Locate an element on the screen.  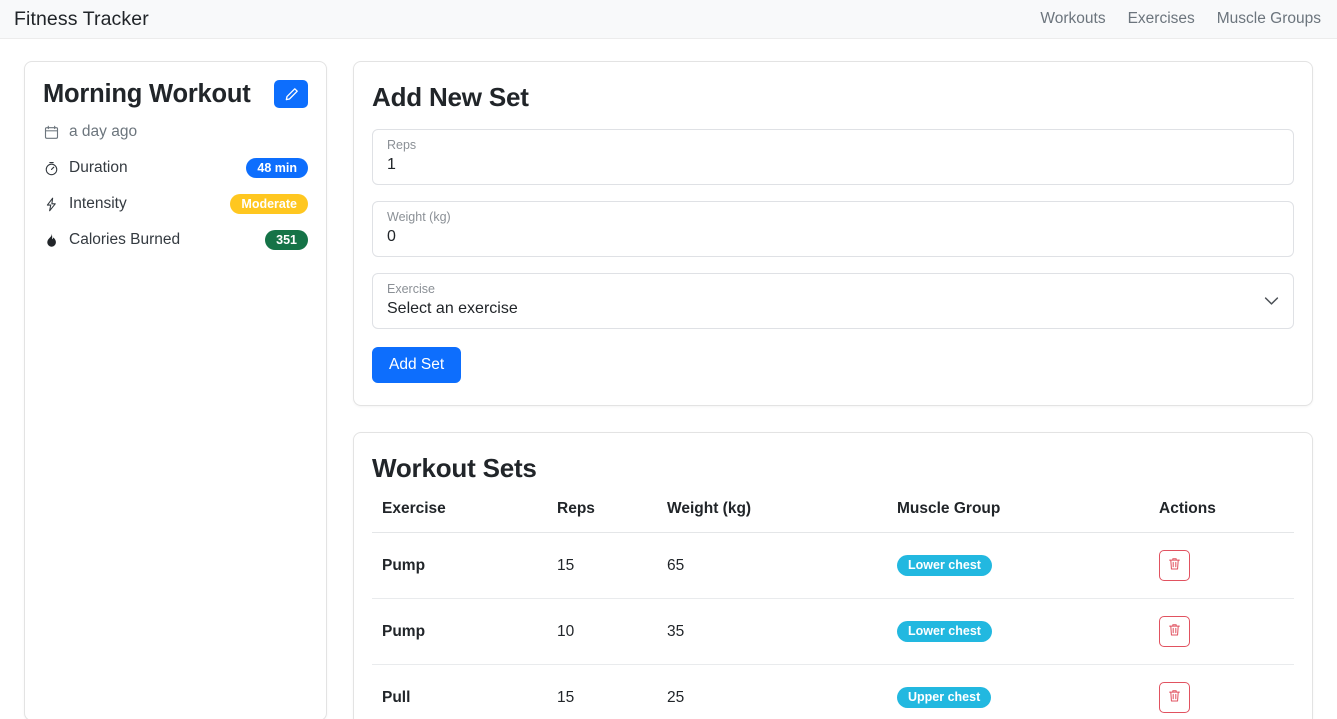
pencil-icon is located at coordinates (291, 94).